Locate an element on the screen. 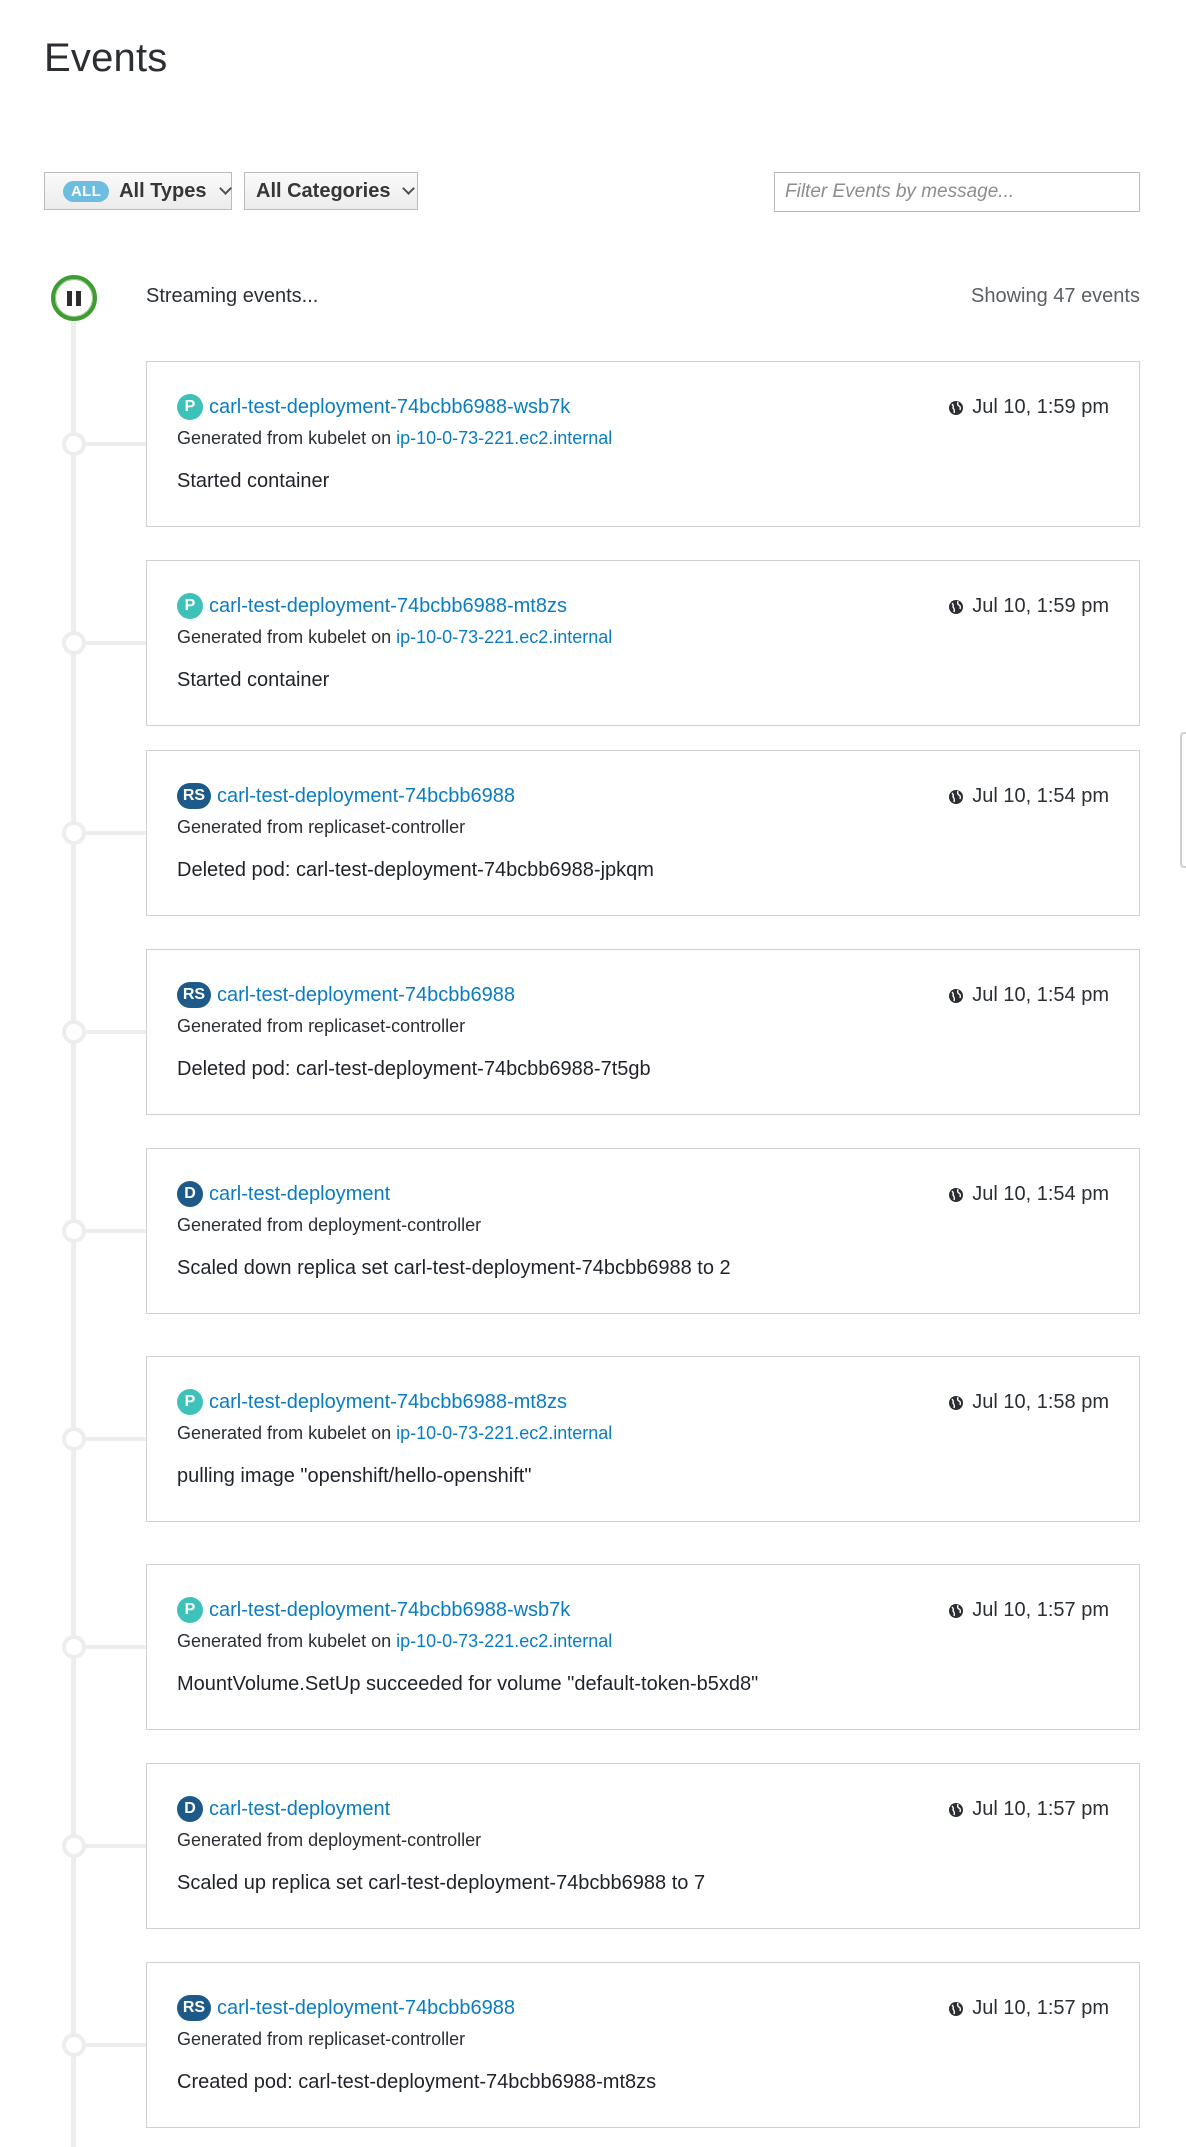 The width and height of the screenshot is (1186, 2147). event-timestamp: Jul 10, 1:57 pm is located at coordinates (1028, 1610).